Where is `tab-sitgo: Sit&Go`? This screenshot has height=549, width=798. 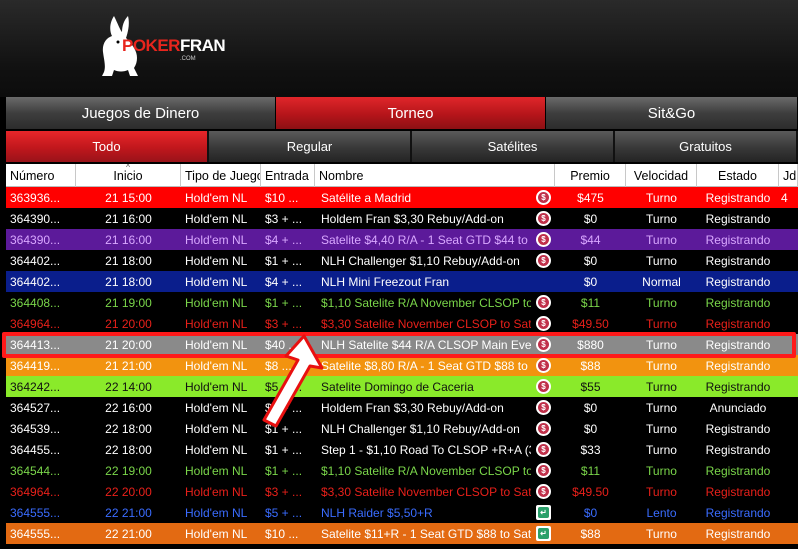
tab-sitgo: Sit&Go is located at coordinates (672, 113).